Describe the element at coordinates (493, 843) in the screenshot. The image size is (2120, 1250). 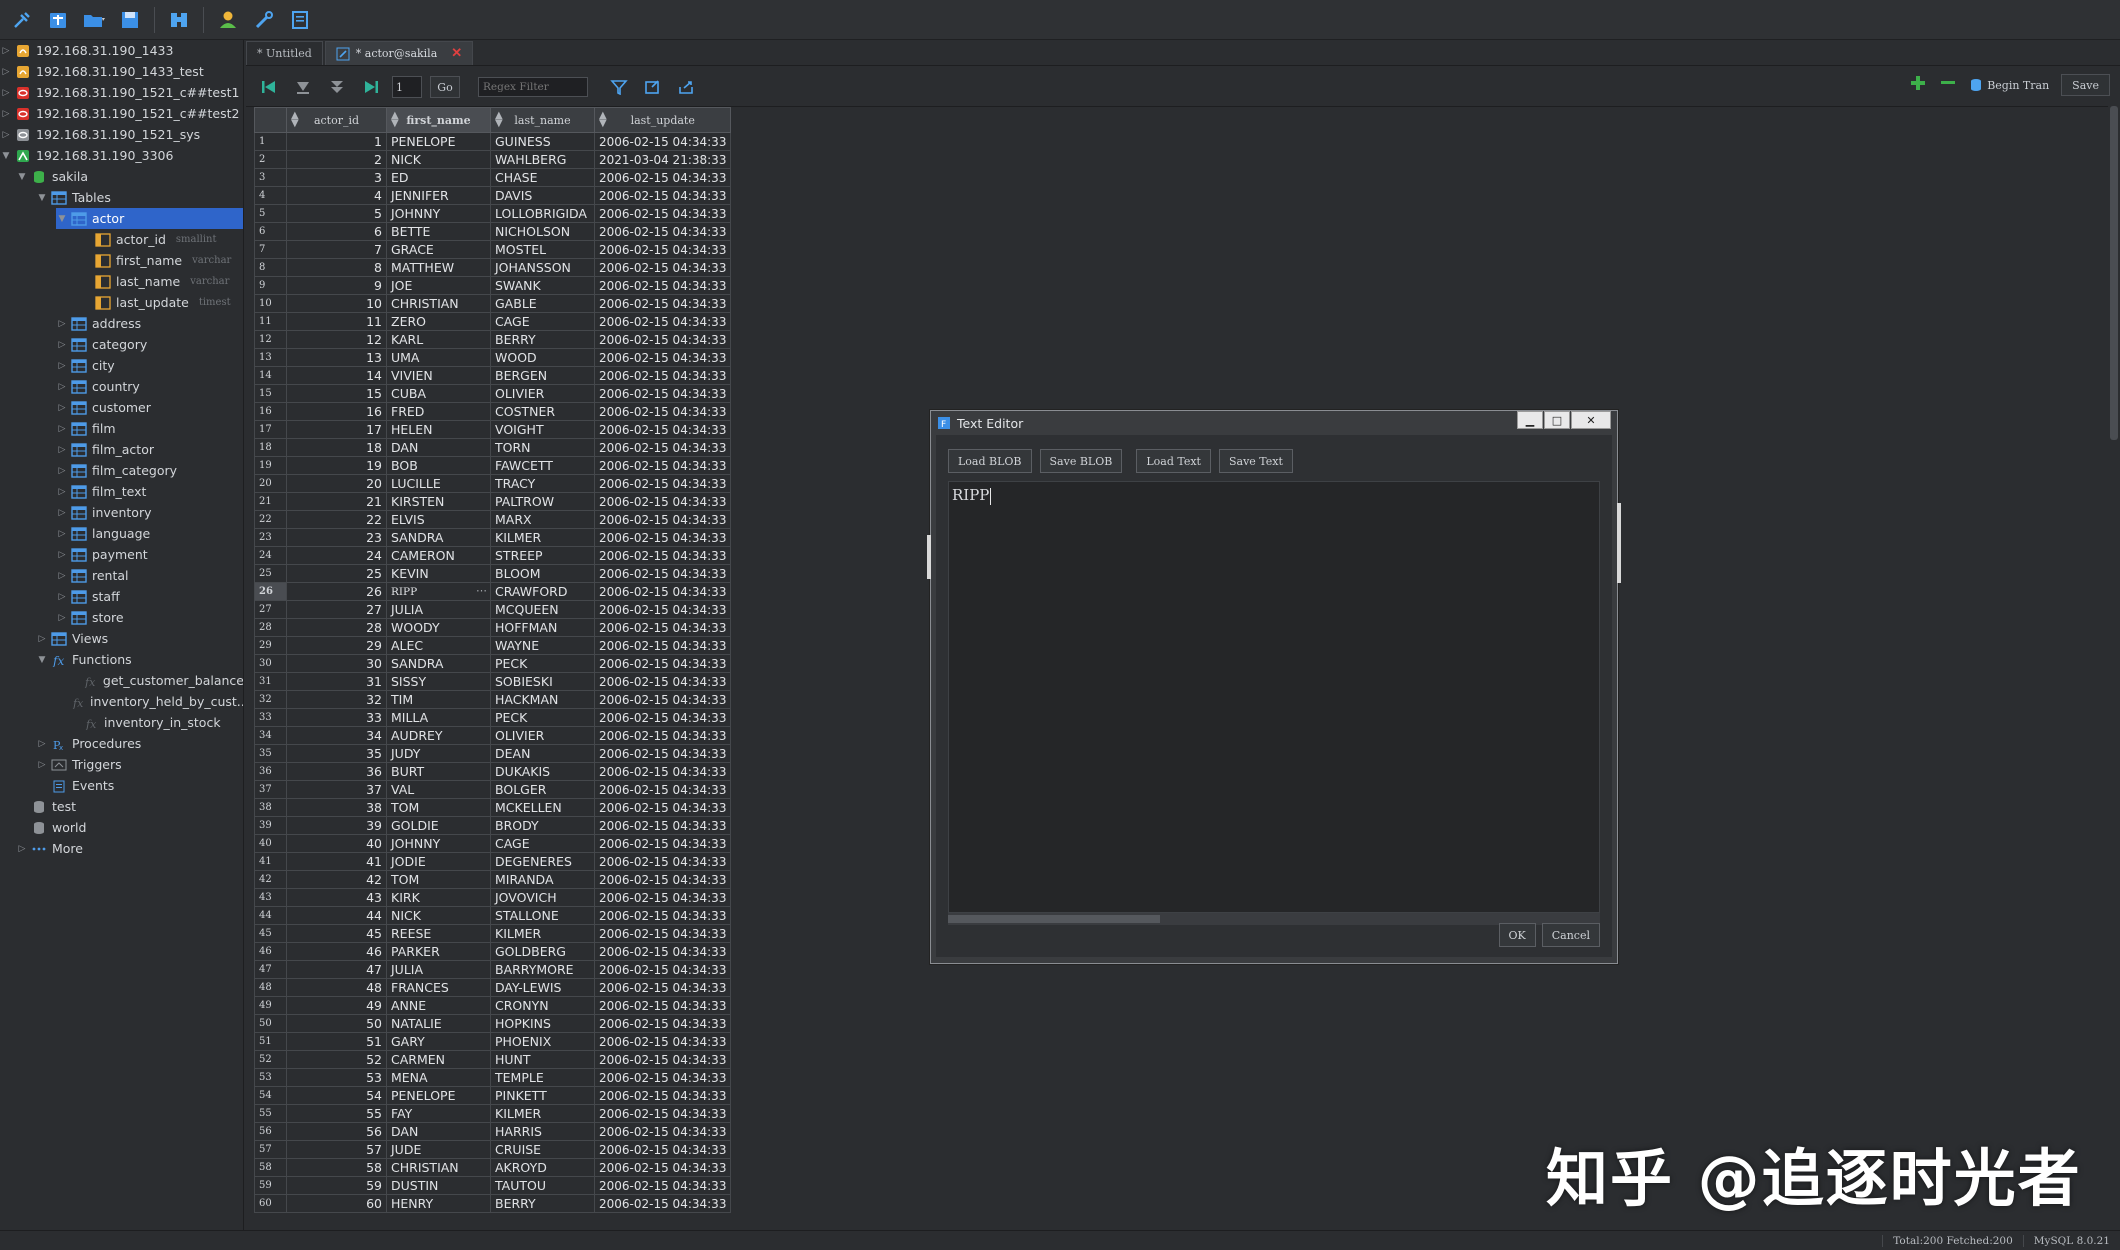
I see `table-row: 40 40 JOHNNY CAGE 2006-02-15 04:34:33` at that location.